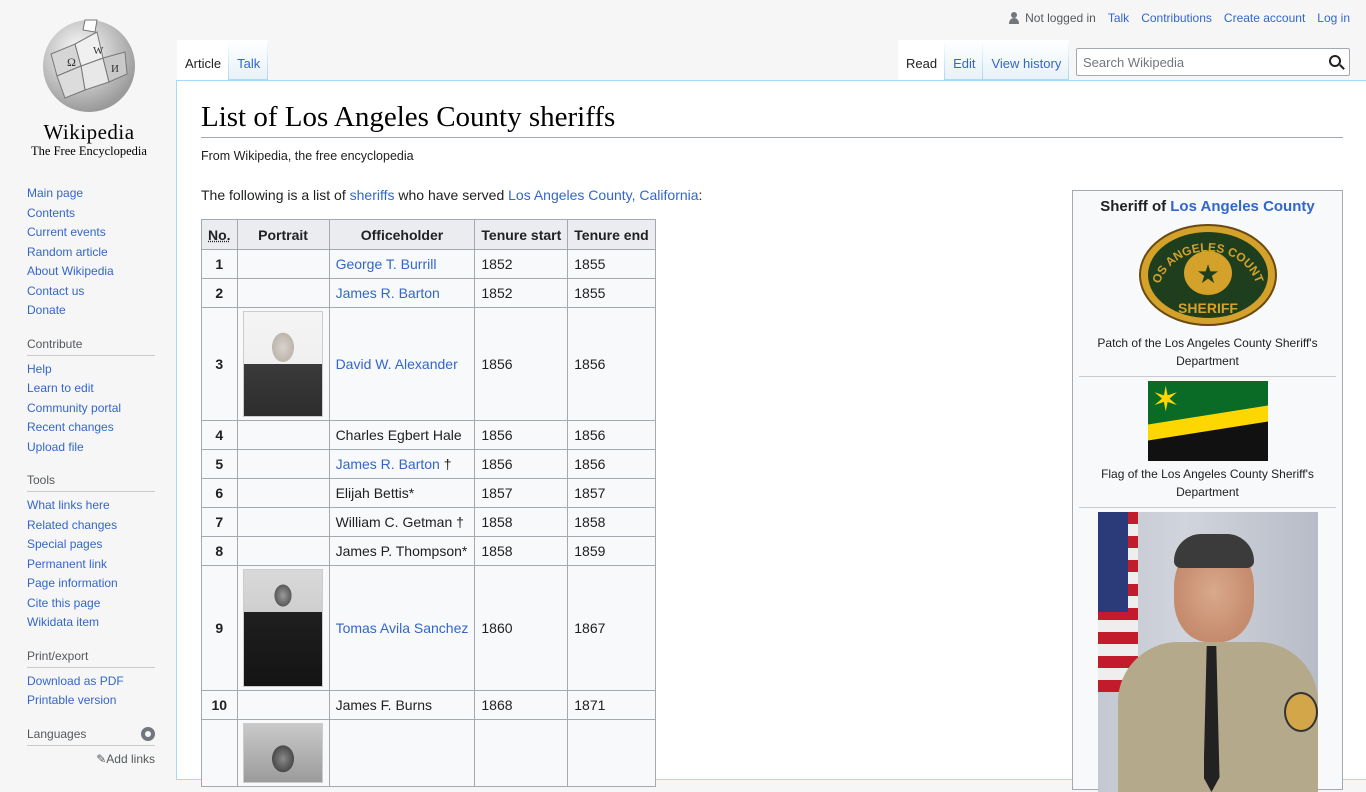 The height and width of the screenshot is (792, 1366). What do you see at coordinates (89, 132) in the screenshot?
I see `wordmark: Wikipedia` at bounding box center [89, 132].